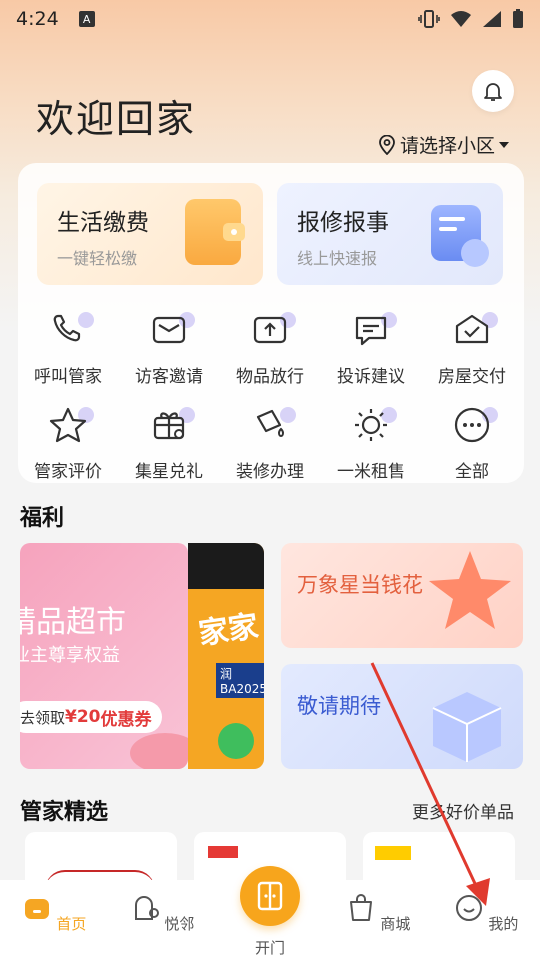 This screenshot has width=540, height=960. Describe the element at coordinates (171, 425) in the screenshot. I see `gift-icon` at that location.